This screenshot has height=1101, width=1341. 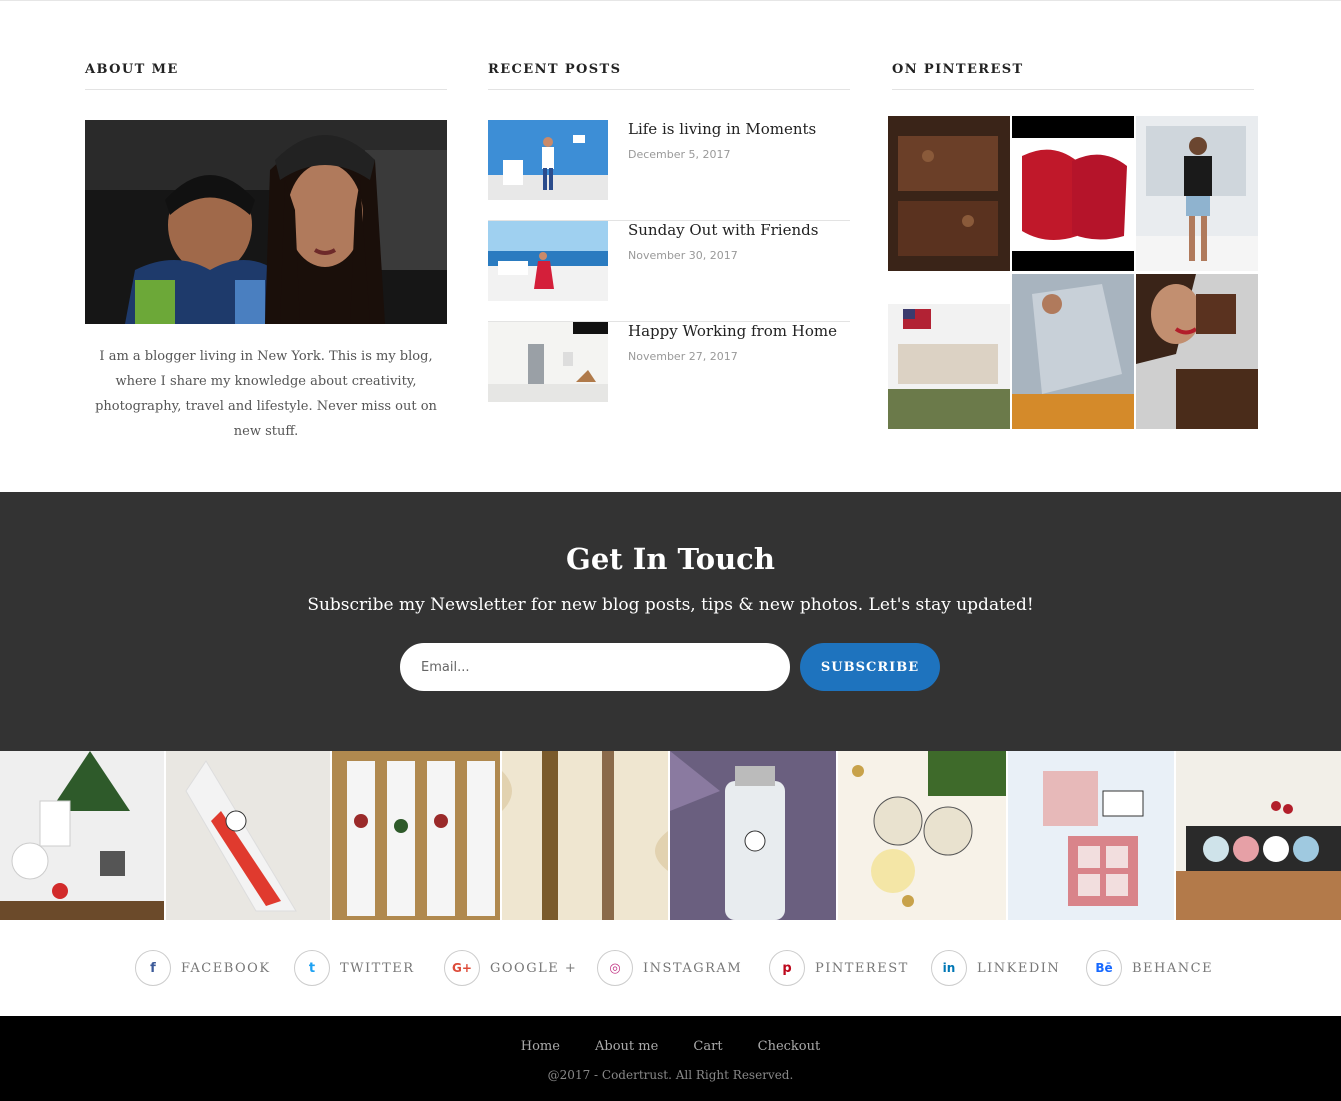 I want to click on pinterest-icon: p, so click(x=787, y=968).